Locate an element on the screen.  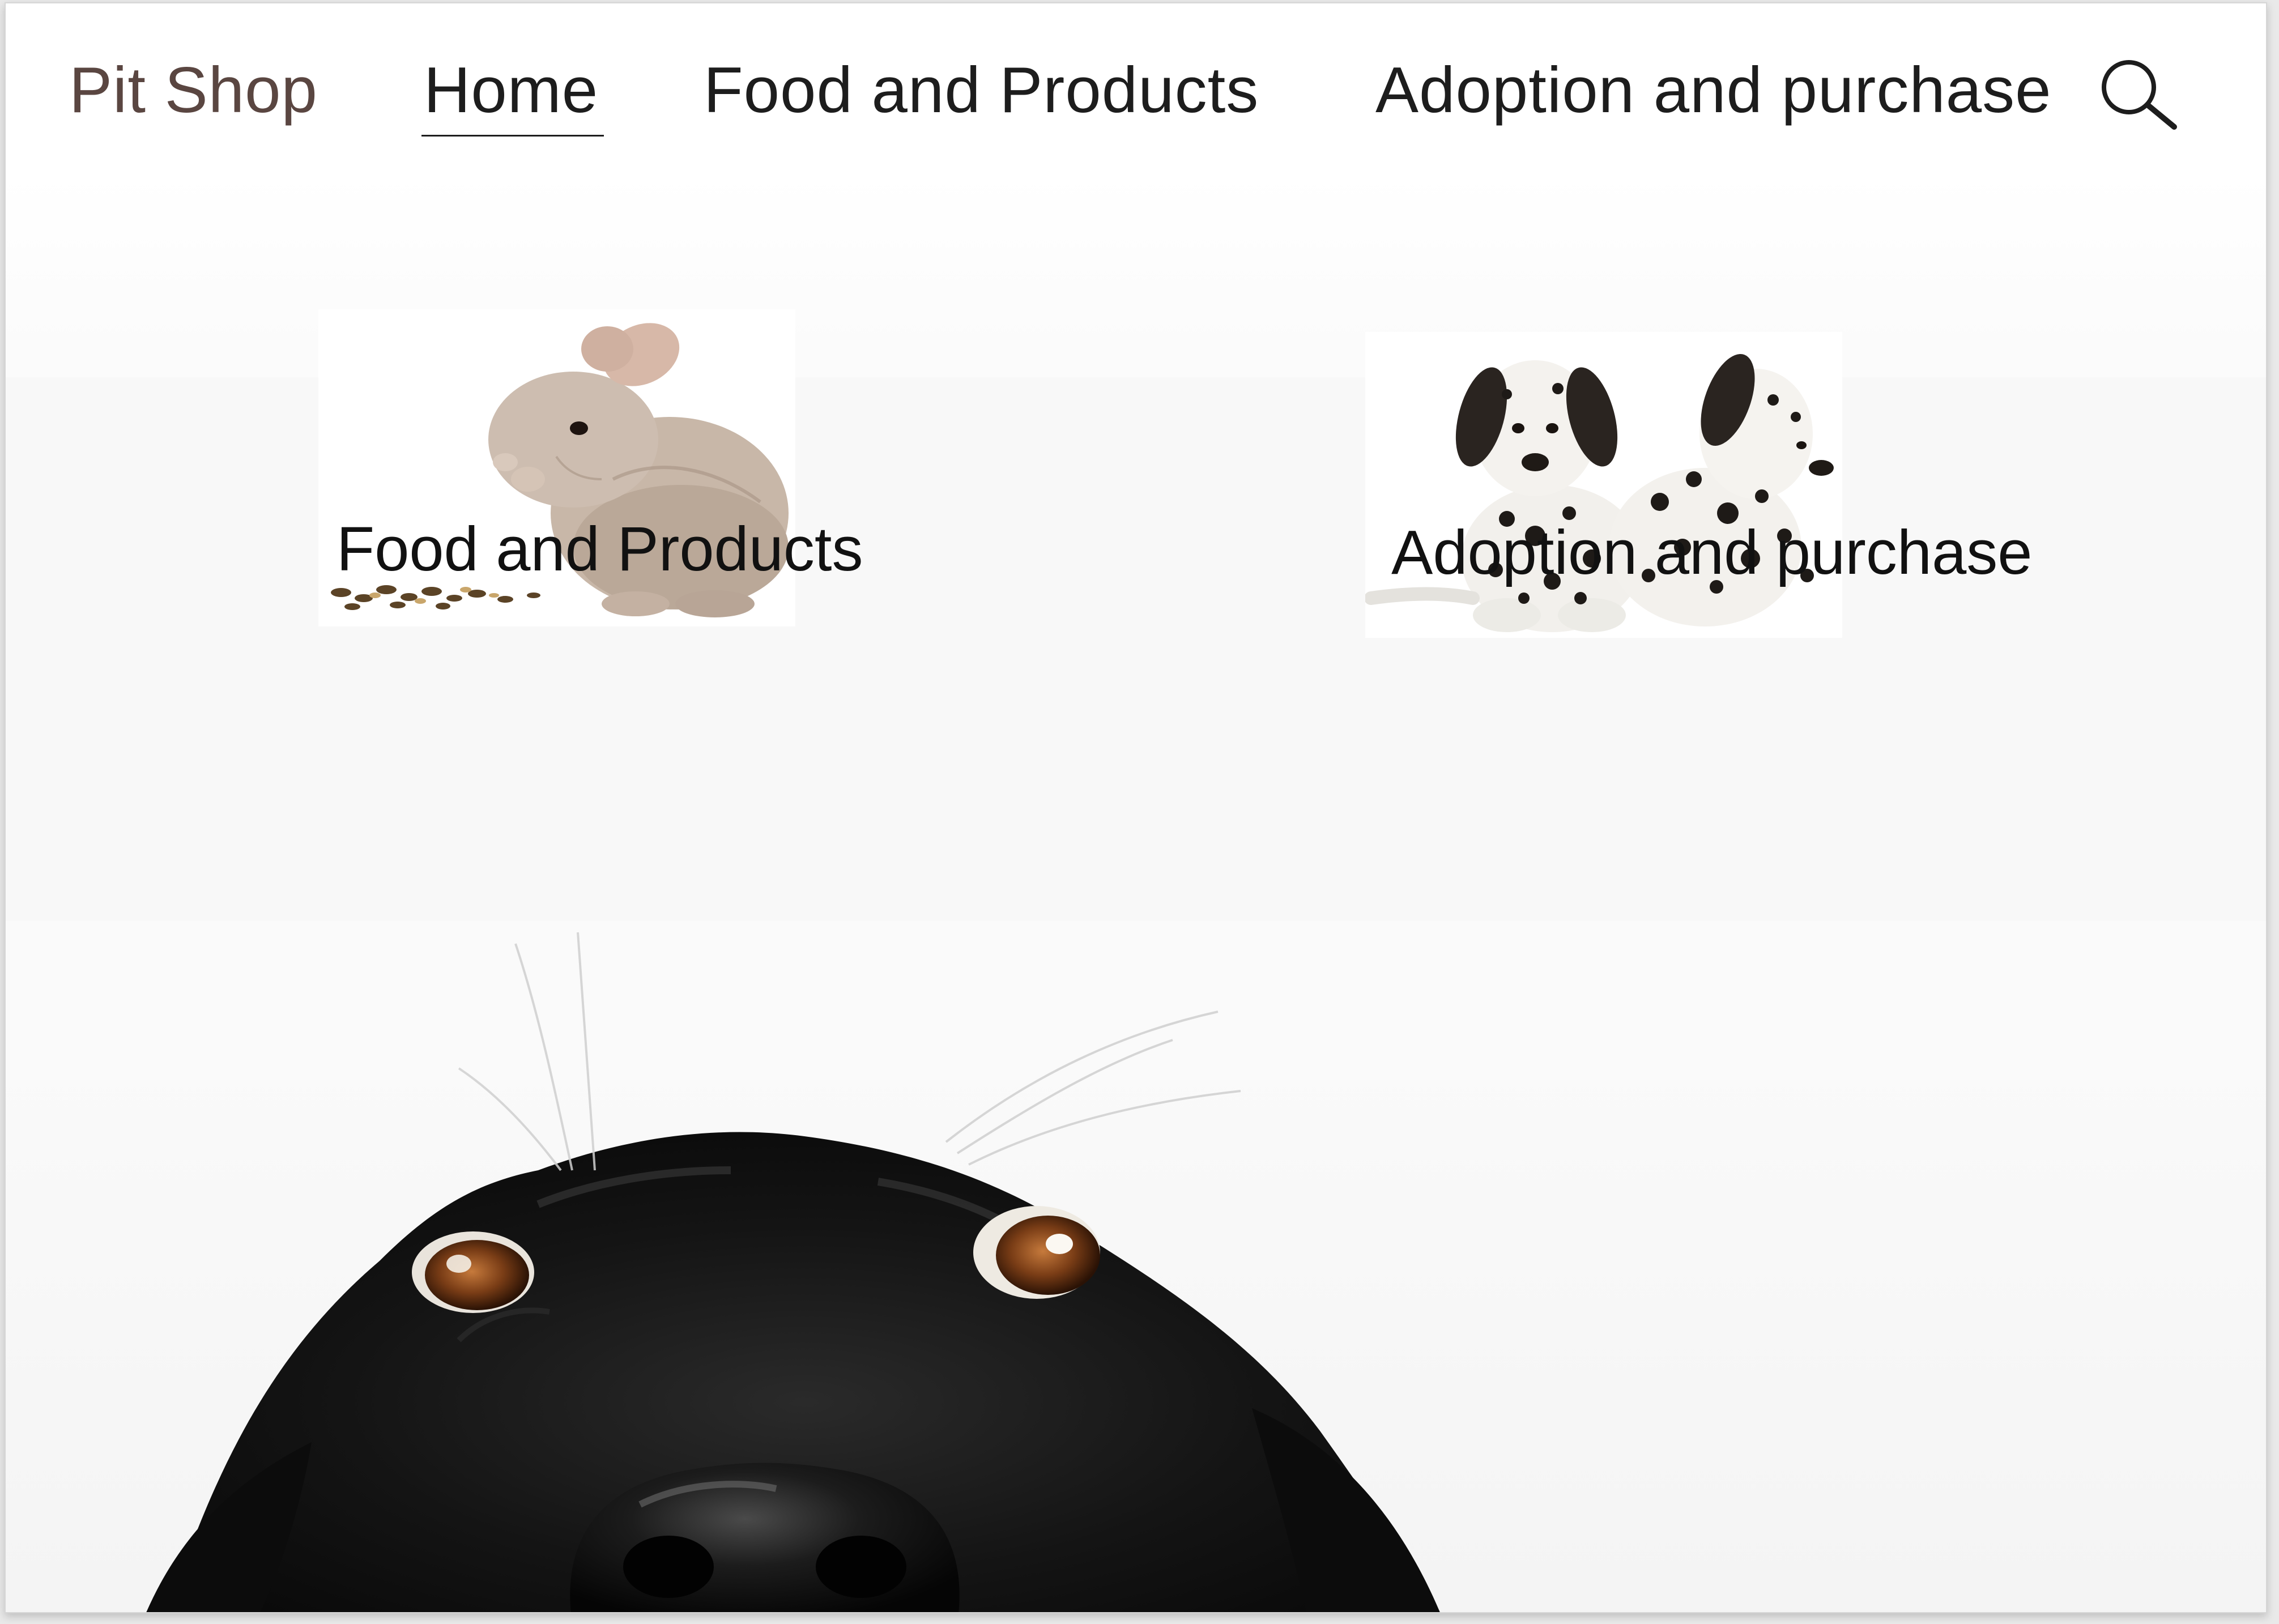
food-and-products-label: Food and Products is located at coordinates (599, 549).